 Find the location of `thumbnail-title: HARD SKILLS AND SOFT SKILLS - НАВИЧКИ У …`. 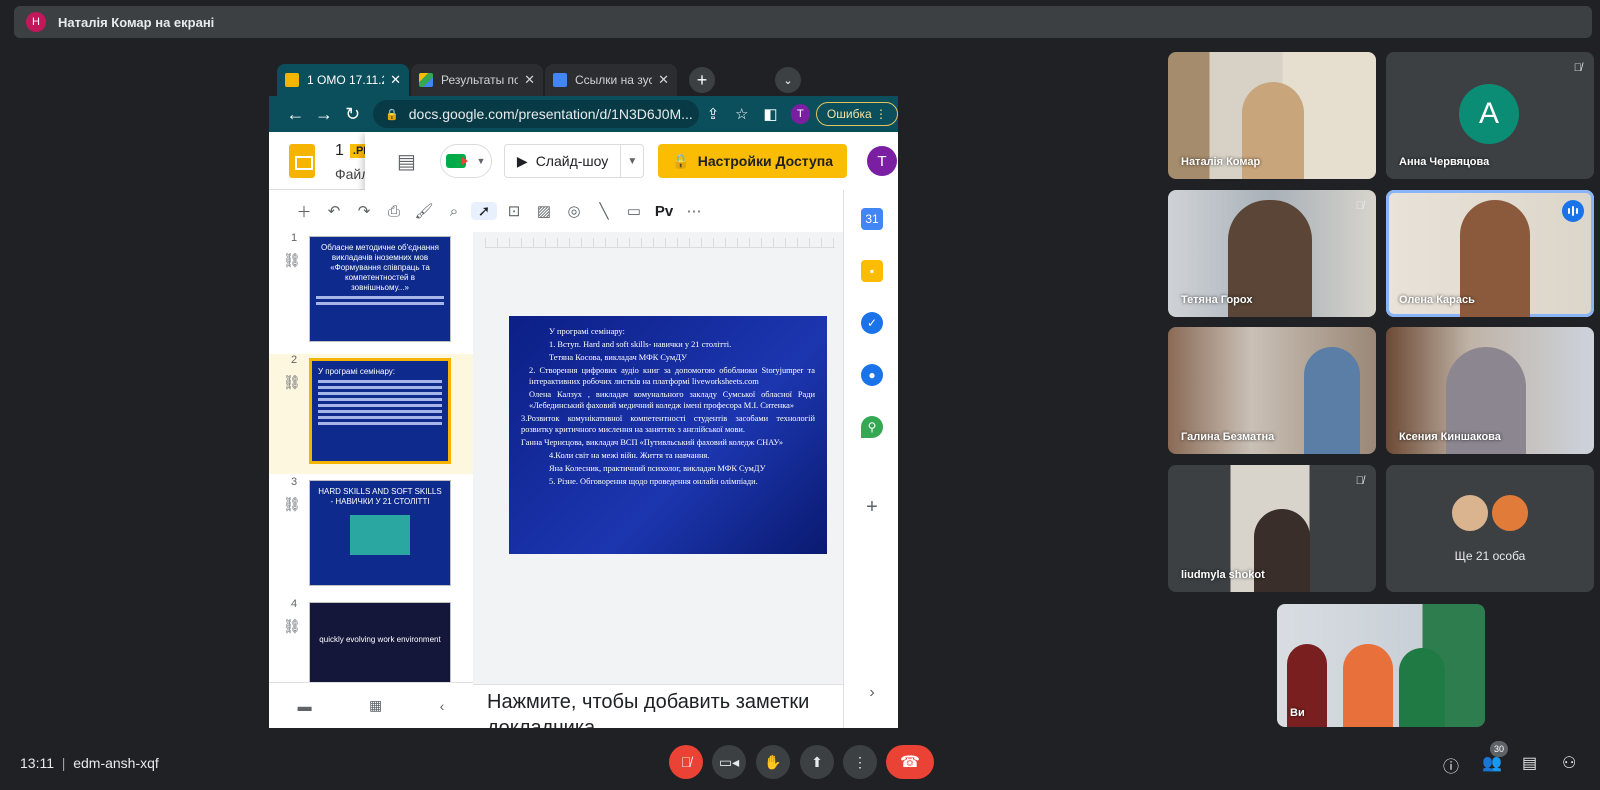

thumbnail-title: HARD SKILLS AND SOFT SKILLS - НАВИЧКИ У … is located at coordinates (380, 496).